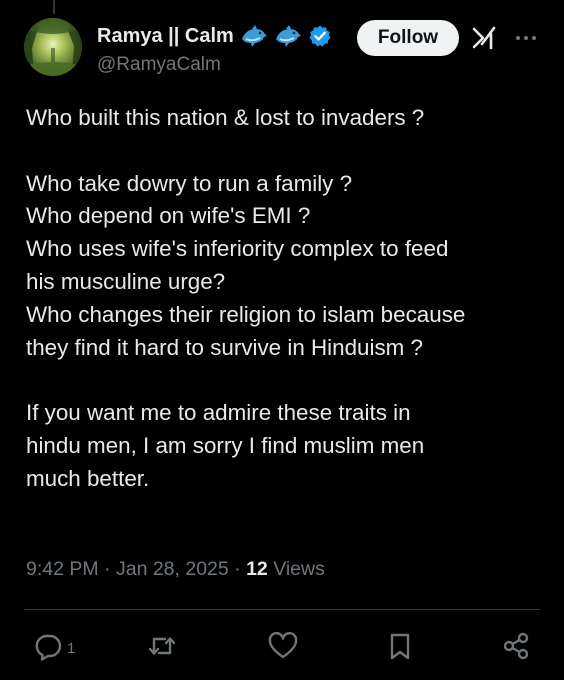 The width and height of the screenshot is (564, 680). Describe the element at coordinates (172, 569) in the screenshot. I see `tweet-date: Jan 28, 2025` at that location.